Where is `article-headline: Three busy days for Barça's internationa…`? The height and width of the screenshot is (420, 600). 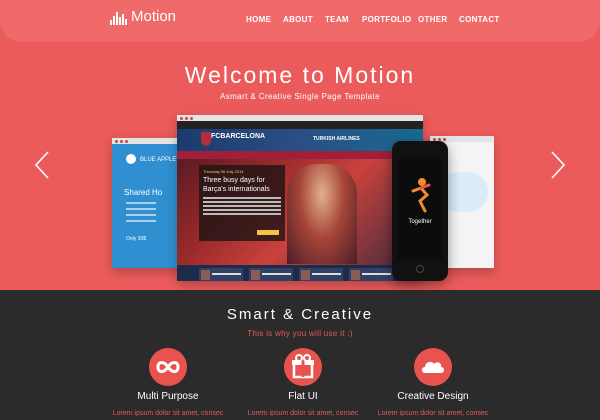 article-headline: Three busy days for Barça's internationa… is located at coordinates (236, 185).